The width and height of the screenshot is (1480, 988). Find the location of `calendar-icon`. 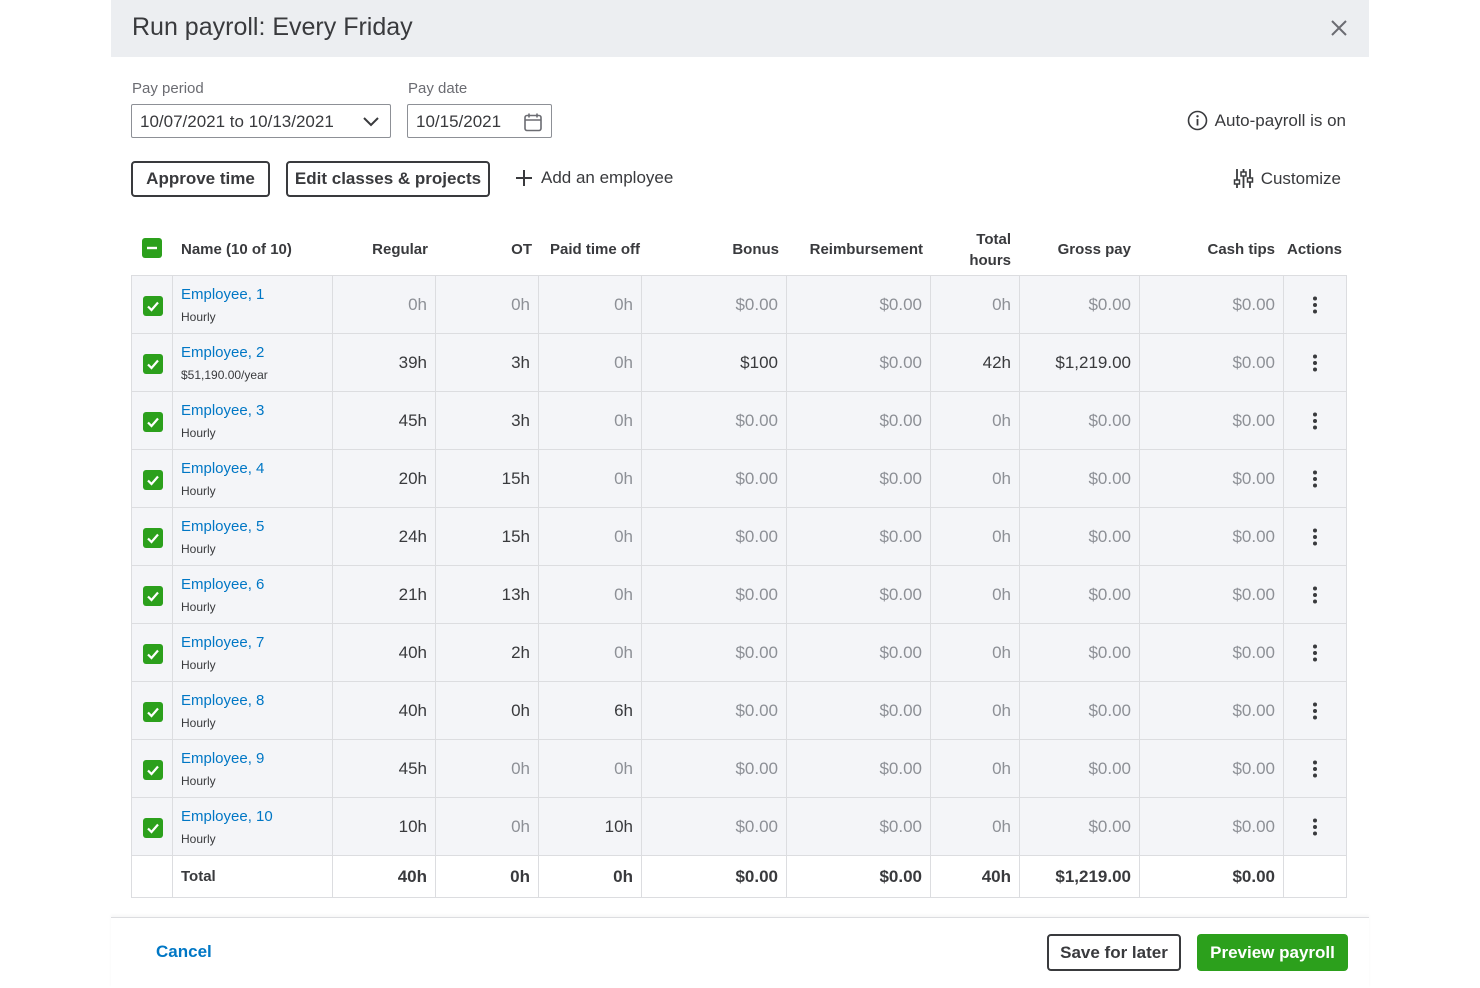

calendar-icon is located at coordinates (533, 122).